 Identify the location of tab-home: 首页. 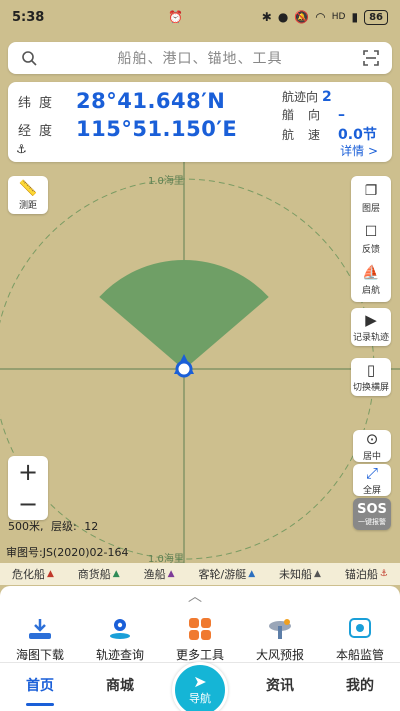
(40, 687).